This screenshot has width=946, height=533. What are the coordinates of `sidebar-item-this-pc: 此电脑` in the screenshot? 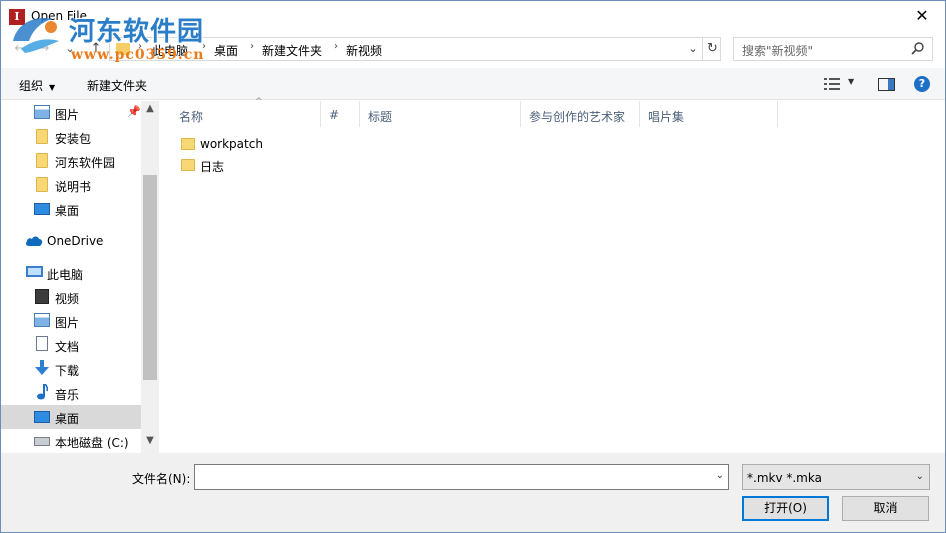 It's located at (71, 273).